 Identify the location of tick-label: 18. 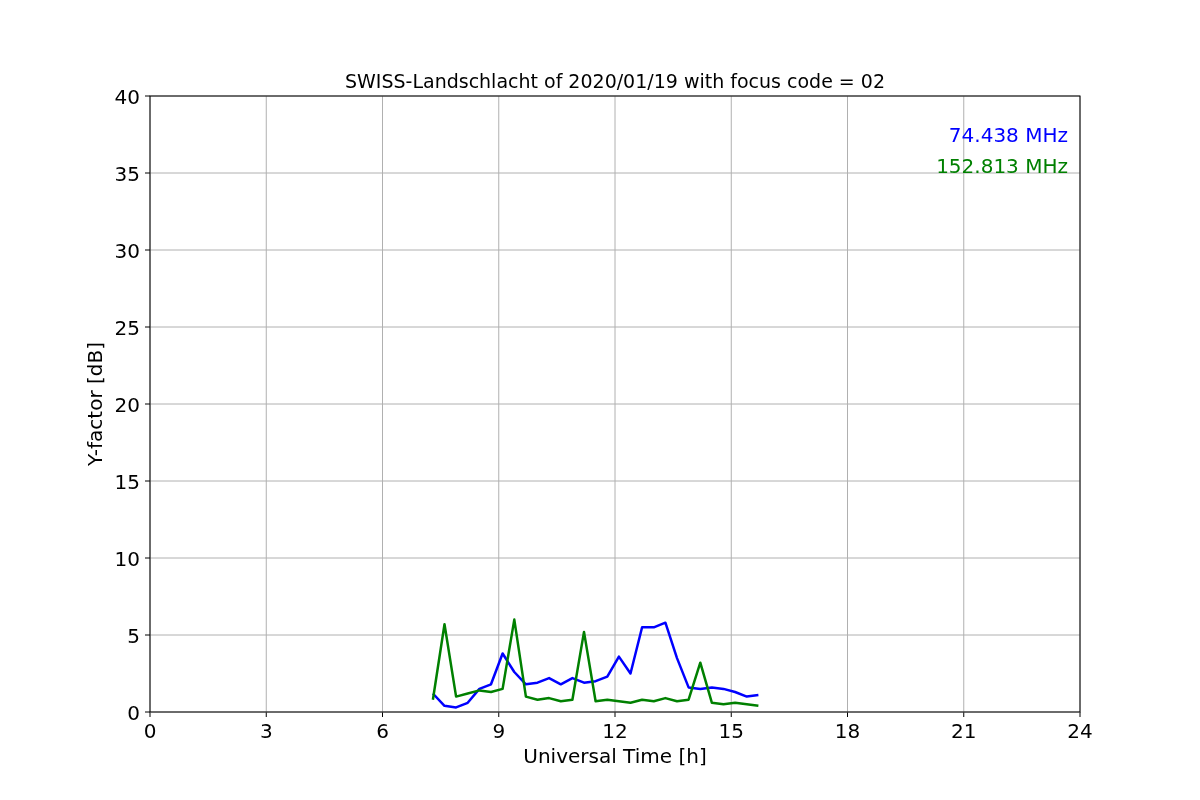
(847, 731).